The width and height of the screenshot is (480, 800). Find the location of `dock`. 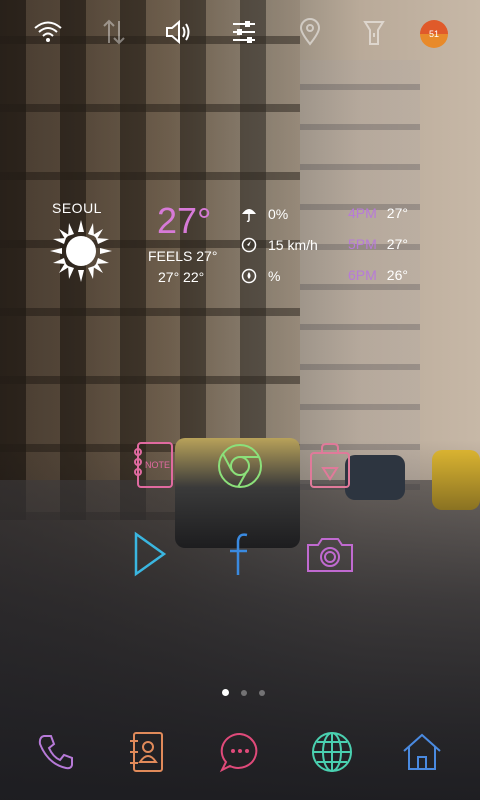

dock is located at coordinates (240, 759).